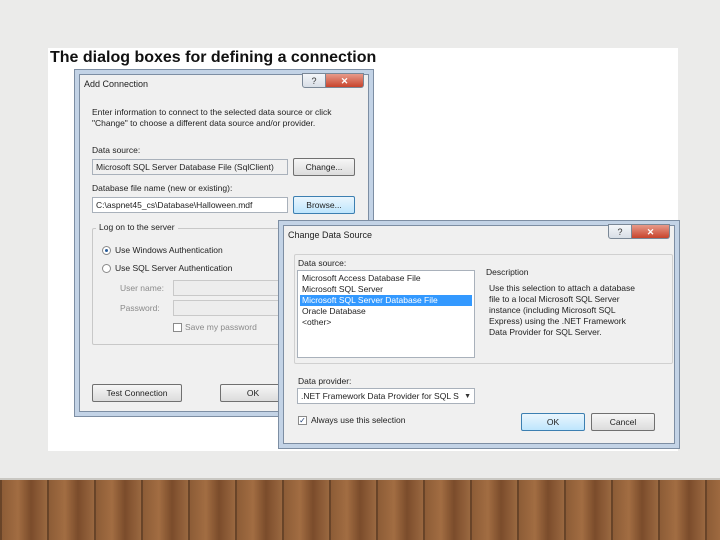 The image size is (720, 540). What do you see at coordinates (140, 308) in the screenshot?
I see `password-label: Password:` at bounding box center [140, 308].